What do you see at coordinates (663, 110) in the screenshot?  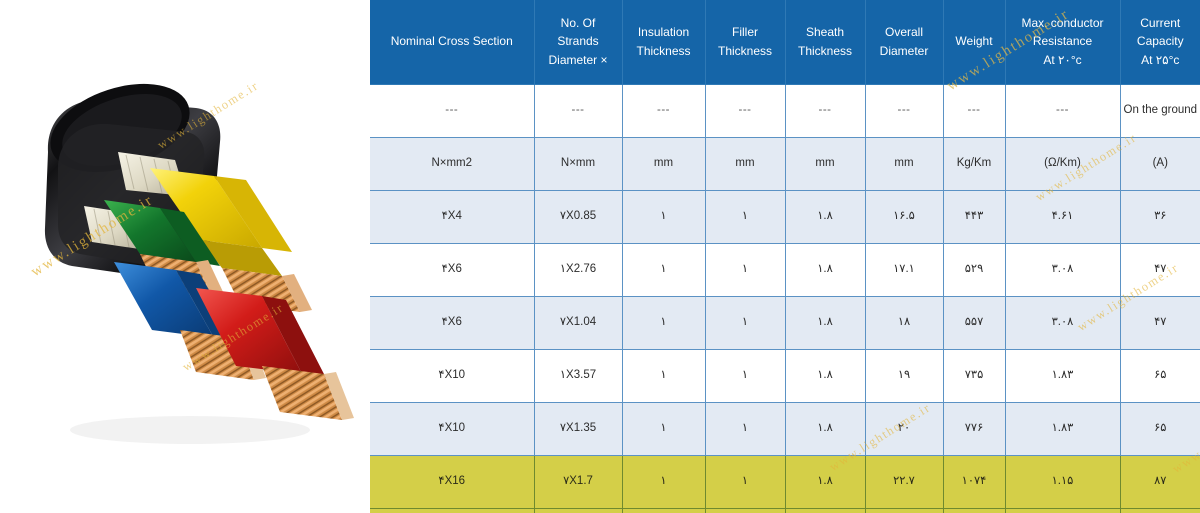 I see `cell-insulation_thickness: ---` at bounding box center [663, 110].